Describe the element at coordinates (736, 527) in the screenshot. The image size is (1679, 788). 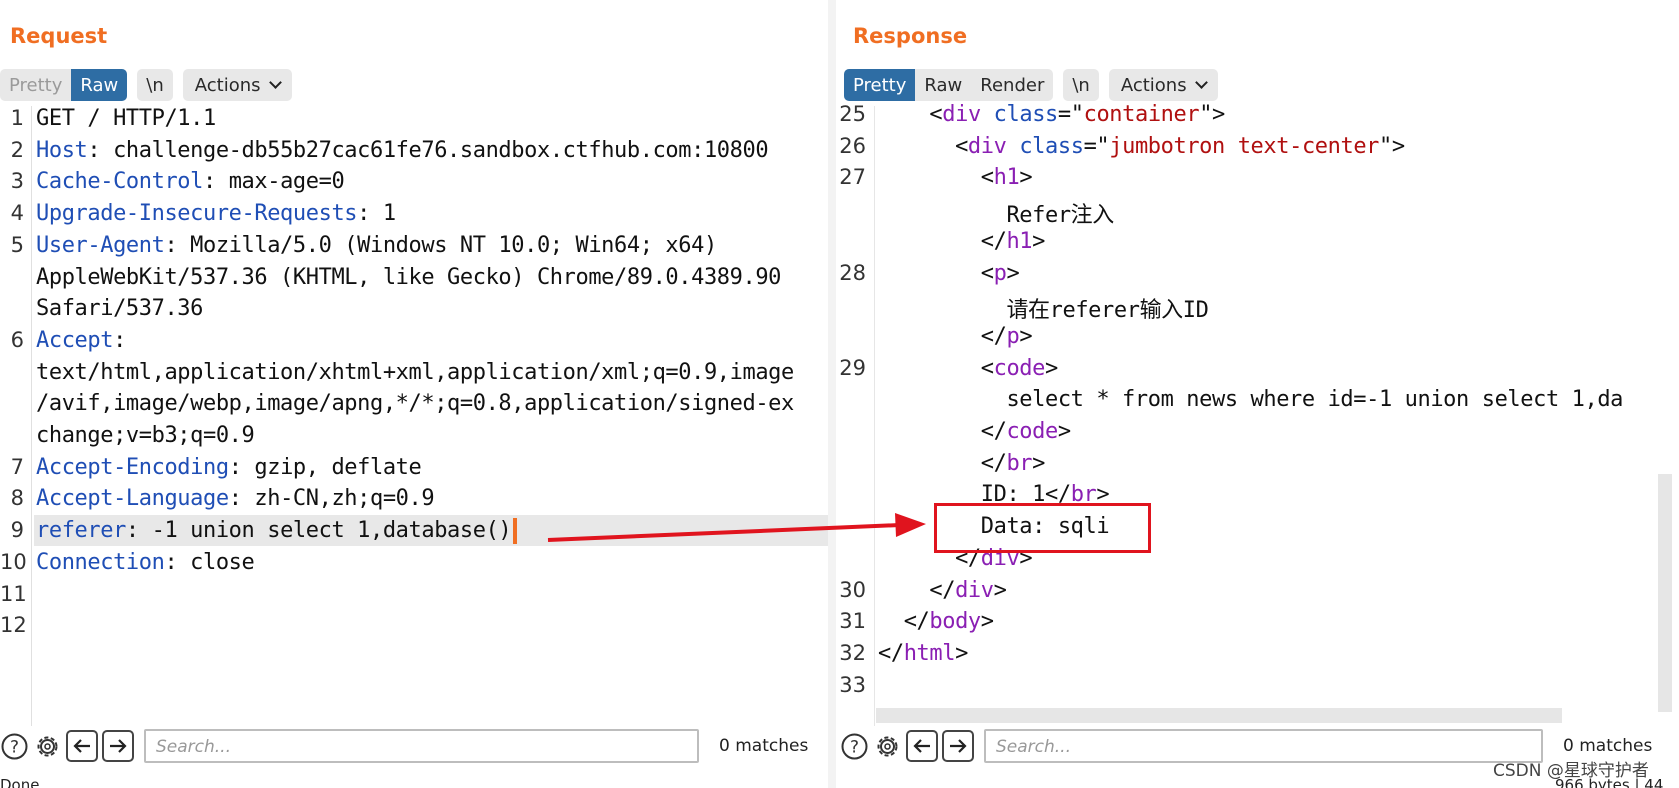
I see `annotation-arrow-icon` at that location.